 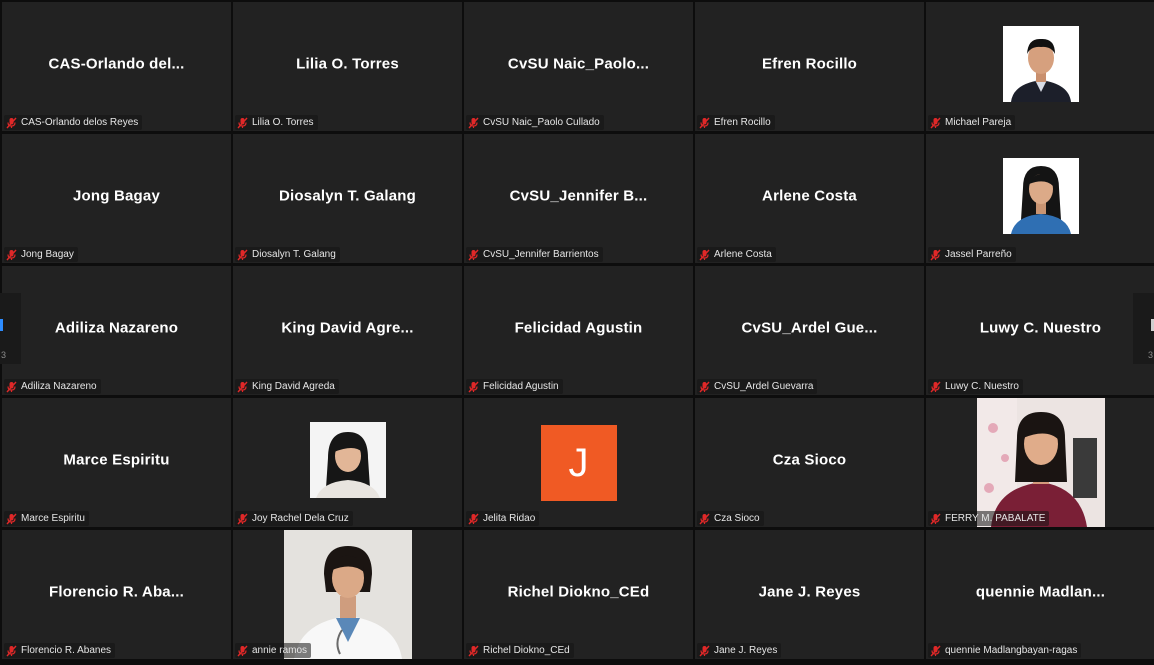 What do you see at coordinates (514, 386) in the screenshot?
I see `participant-name-tag: Felicidad Agustin` at bounding box center [514, 386].